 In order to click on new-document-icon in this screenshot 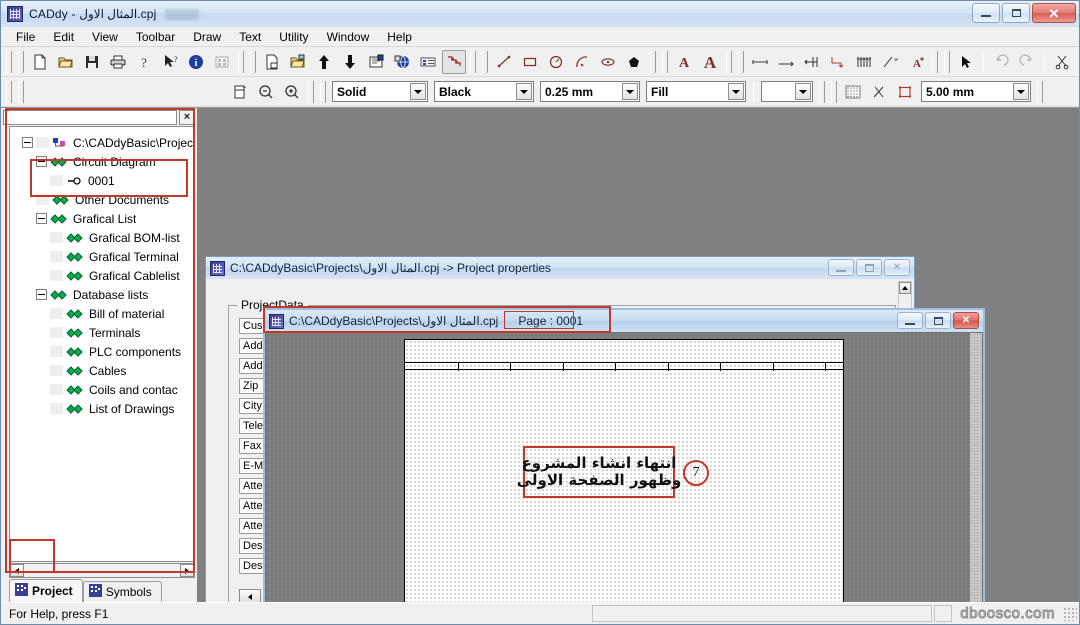, I will do `click(40, 62)`.